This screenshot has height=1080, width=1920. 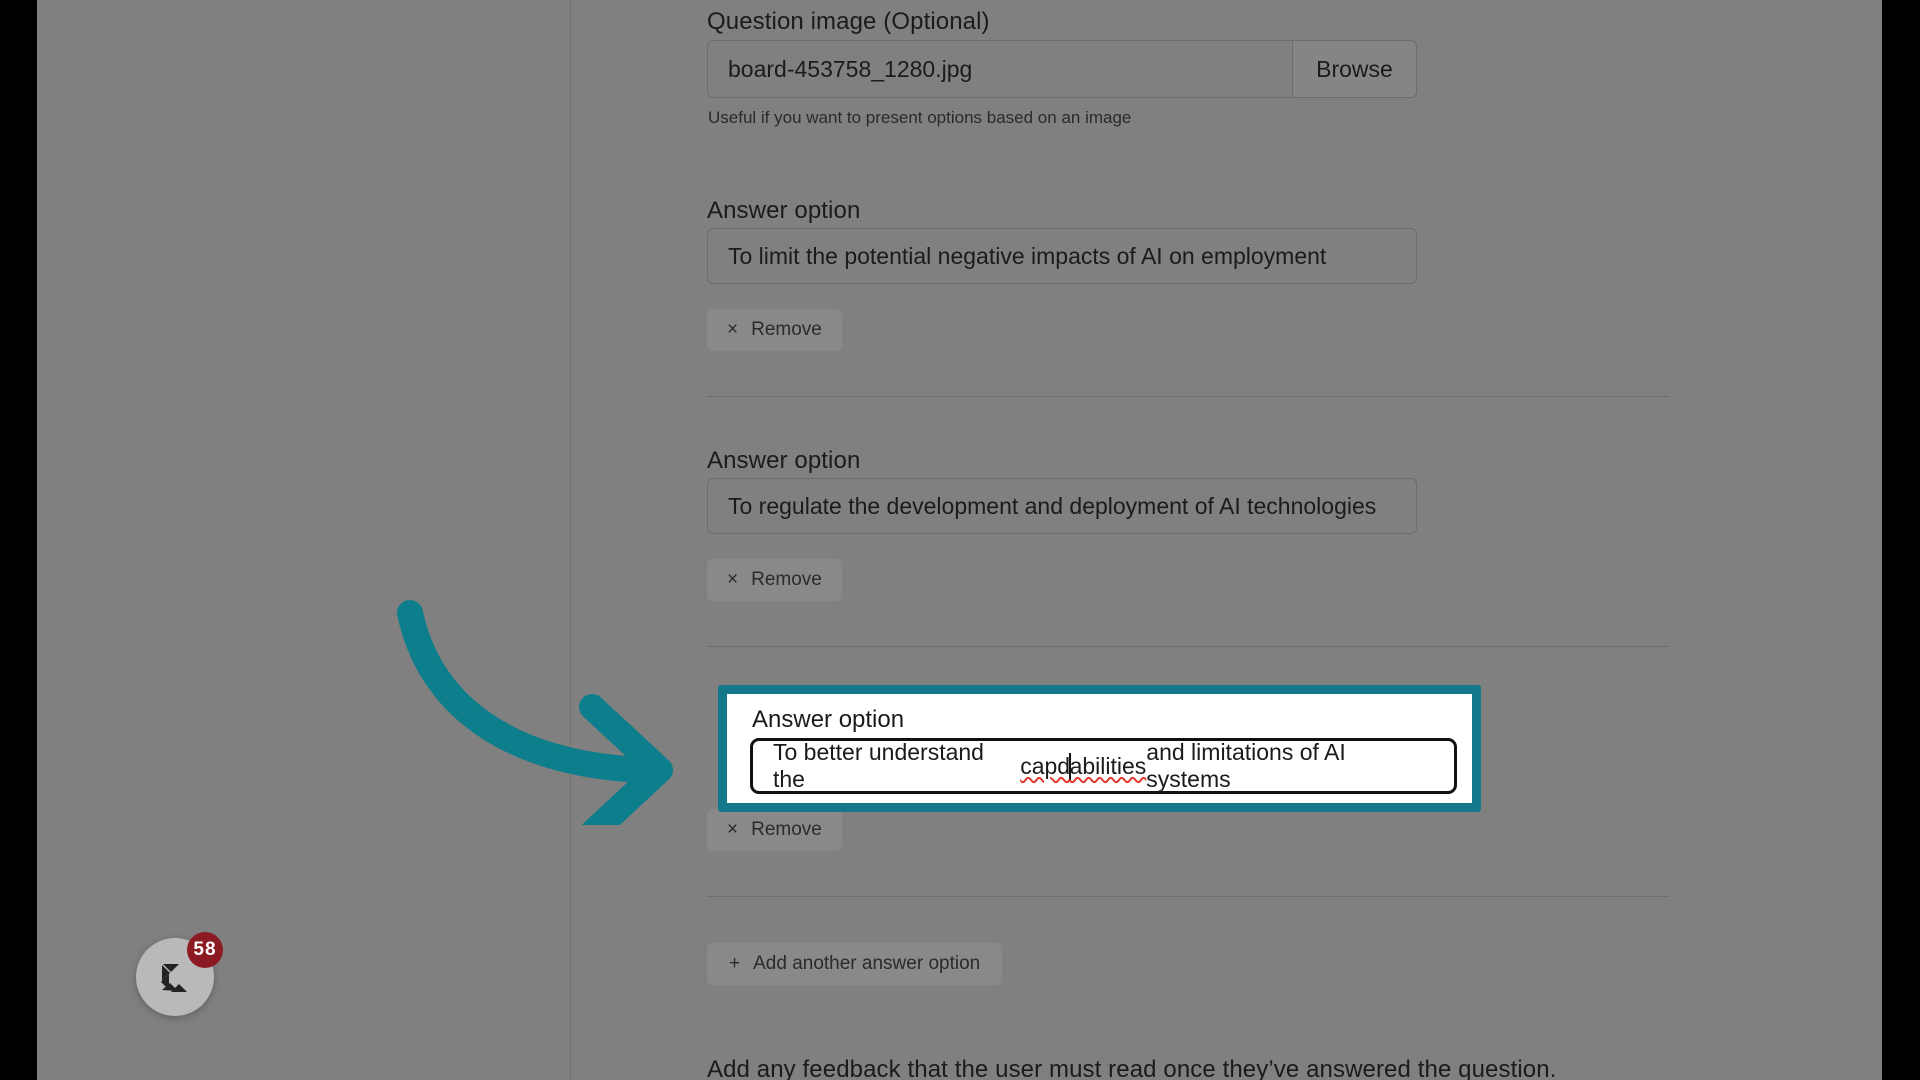 I want to click on answer-option-3-label: Answer option, so click(x=828, y=719).